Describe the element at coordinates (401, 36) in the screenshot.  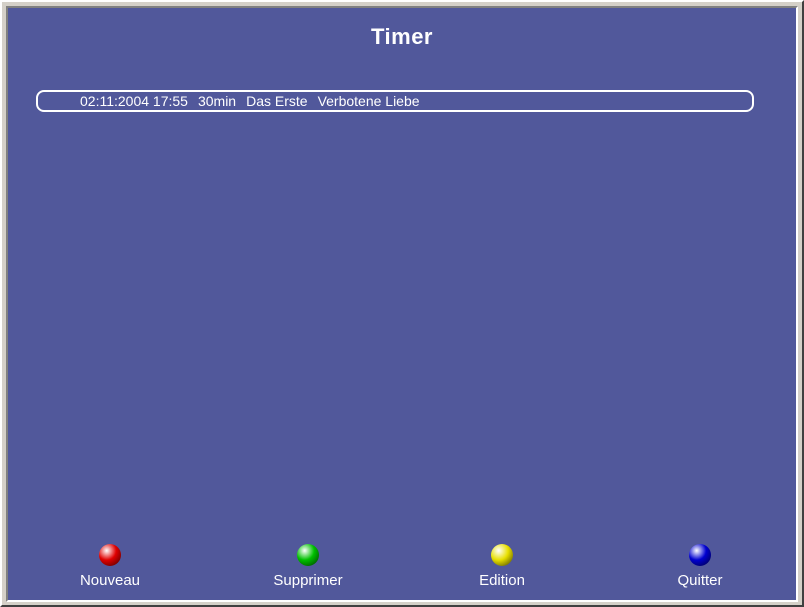
I see `page-title: Timer` at that location.